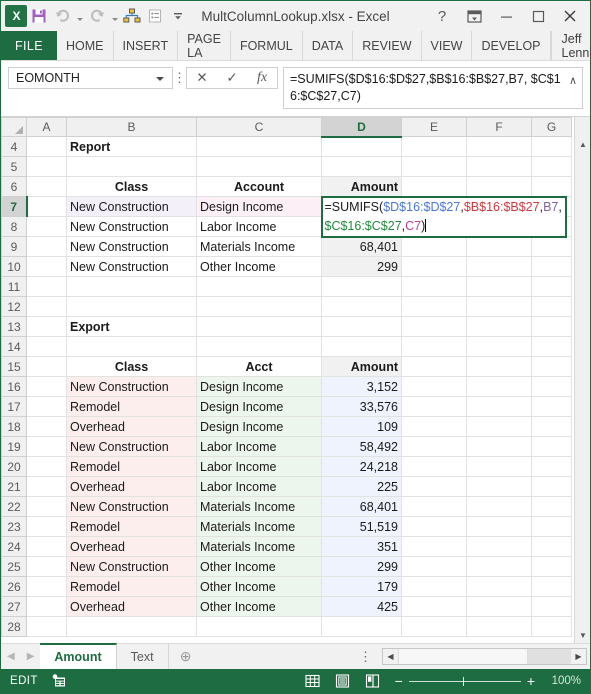  I want to click on cell-F4, so click(499, 146).